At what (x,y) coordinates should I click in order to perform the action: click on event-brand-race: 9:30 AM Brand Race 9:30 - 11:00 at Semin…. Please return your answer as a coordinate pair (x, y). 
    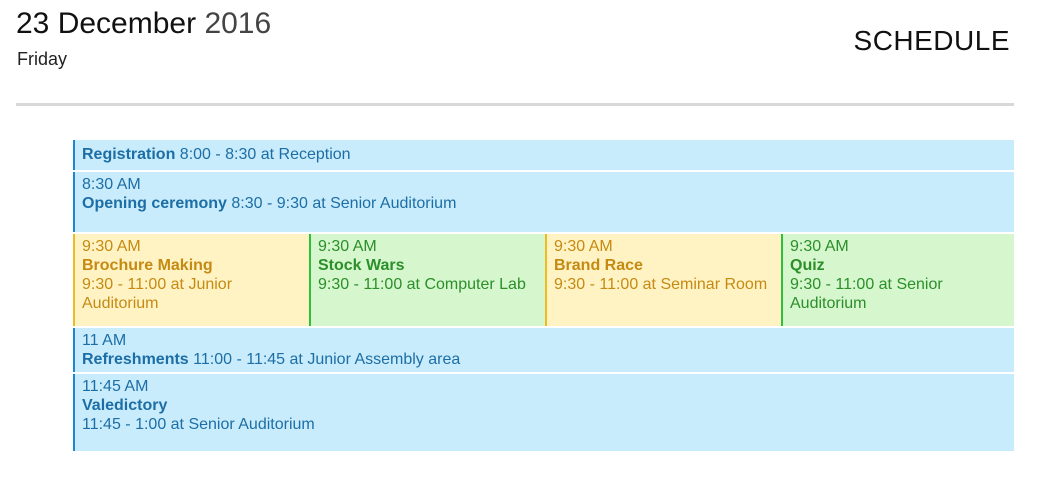
    Looking at the image, I should click on (663, 280).